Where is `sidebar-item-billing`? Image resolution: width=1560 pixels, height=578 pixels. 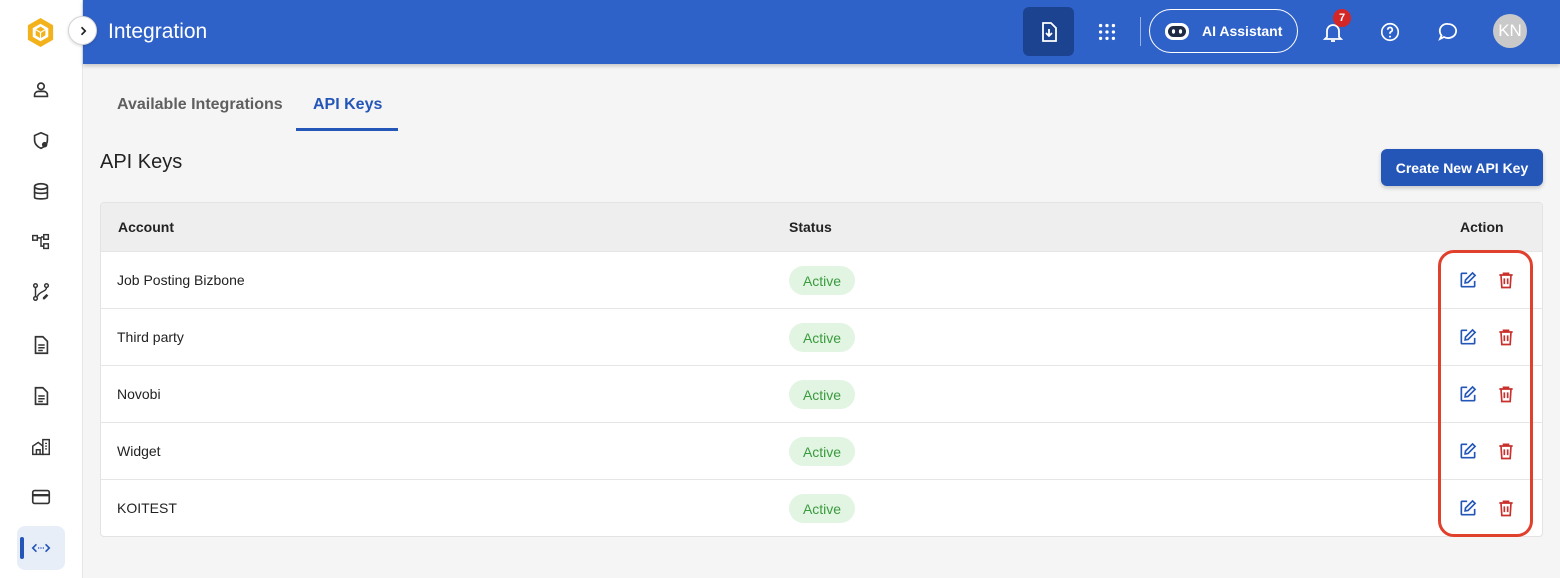 sidebar-item-billing is located at coordinates (41, 497).